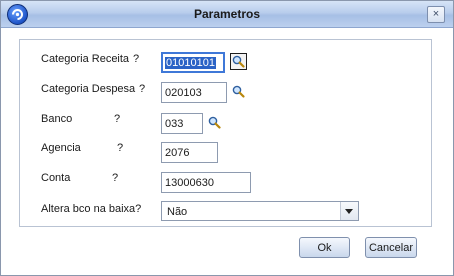 The height and width of the screenshot is (276, 454). Describe the element at coordinates (260, 211) in the screenshot. I see `altera-bco-select: Não` at that location.